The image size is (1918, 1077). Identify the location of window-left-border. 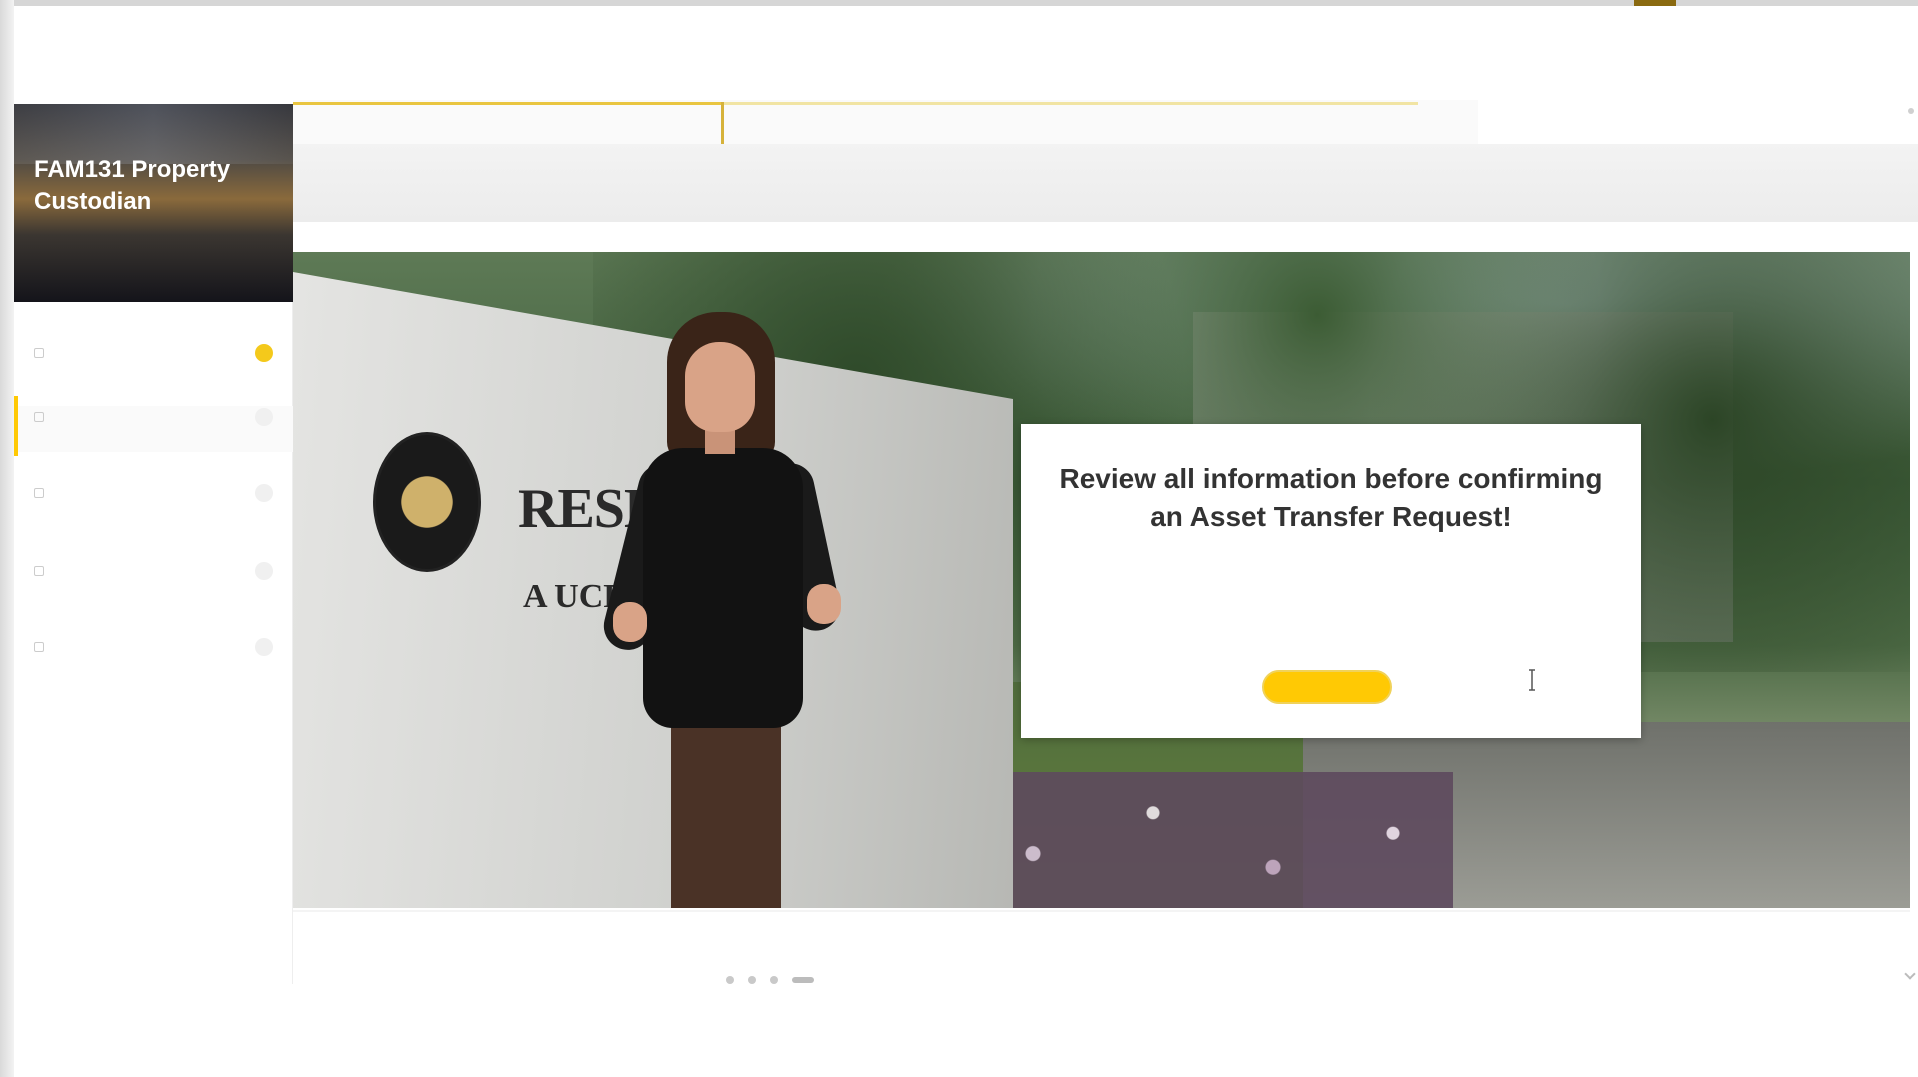
(7, 538).